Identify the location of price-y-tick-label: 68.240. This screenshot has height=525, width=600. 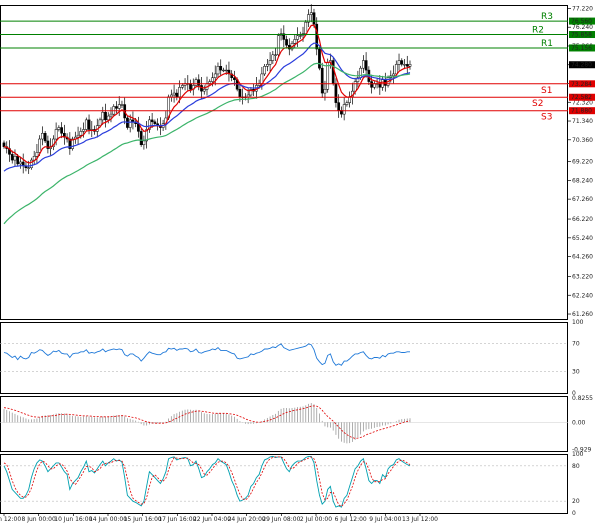
(582, 180).